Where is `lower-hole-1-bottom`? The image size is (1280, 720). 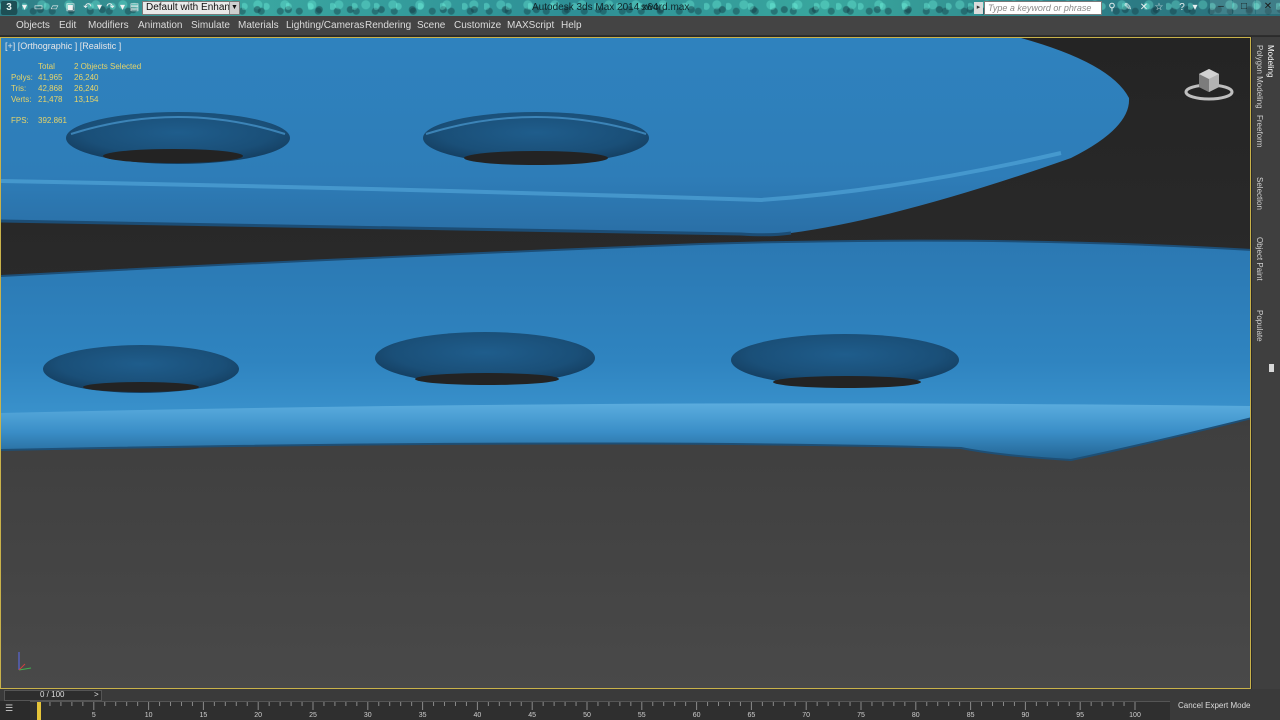 lower-hole-1-bottom is located at coordinates (141, 387).